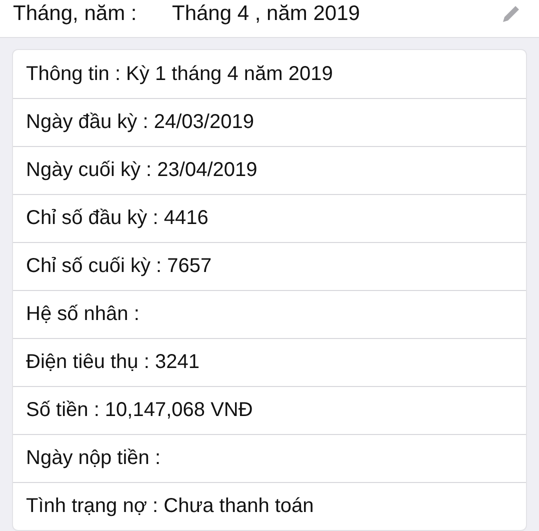 This screenshot has height=531, width=539. Describe the element at coordinates (269, 410) in the screenshot. I see `info-row: Số tiền : 10,147,068 VNĐ` at that location.